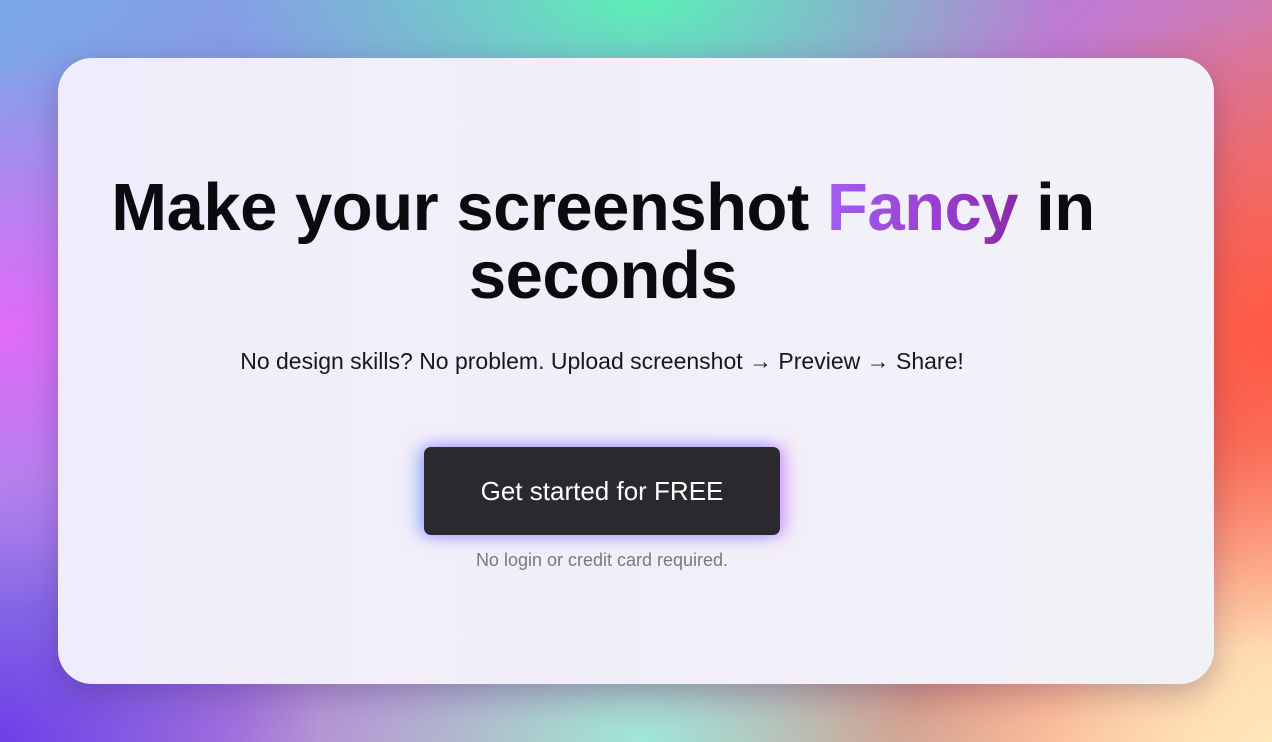 Image resolution: width=1272 pixels, height=742 pixels. What do you see at coordinates (469, 207) in the screenshot?
I see `headline-text-start: Make your screenshot` at bounding box center [469, 207].